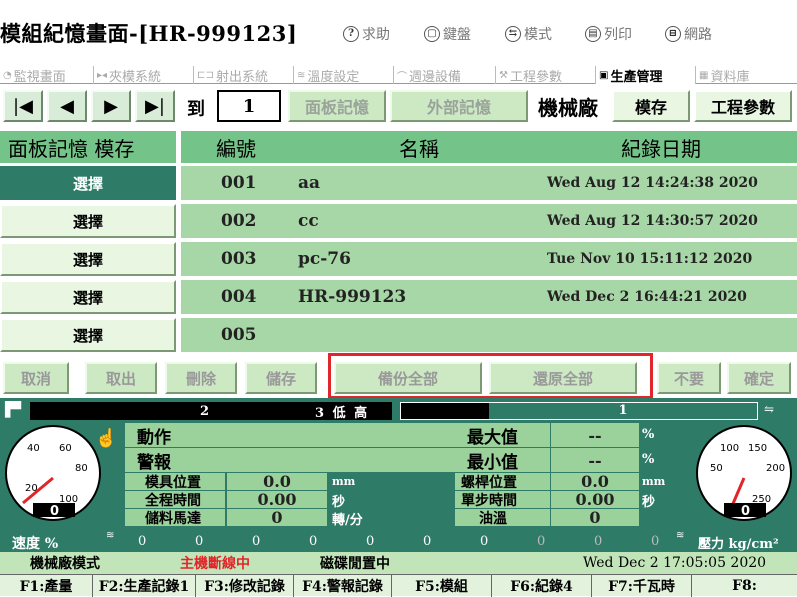 The width and height of the screenshot is (797, 597). What do you see at coordinates (88, 259) in the screenshot?
I see `select-button-3: 選擇` at bounding box center [88, 259].